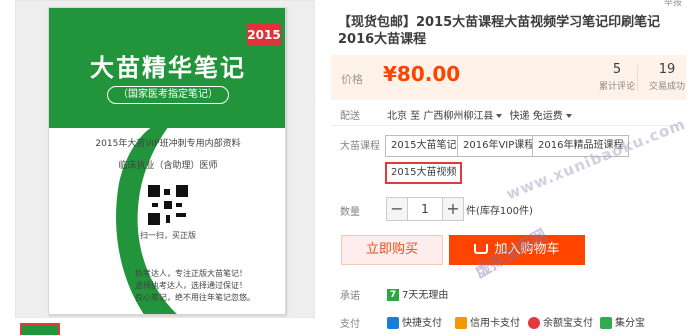 The image size is (690, 335). Describe the element at coordinates (195, 297) in the screenshot. I see `cover-slogan-3: 良心笔记，绝不用往年笔记忽悠。` at that location.